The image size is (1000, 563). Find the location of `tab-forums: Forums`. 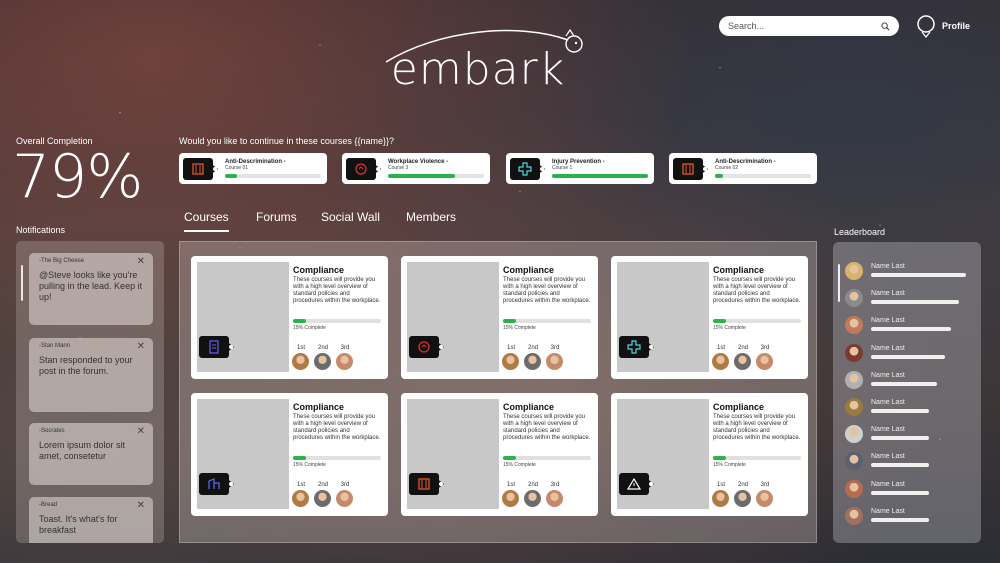

tab-forums: Forums is located at coordinates (276, 217).